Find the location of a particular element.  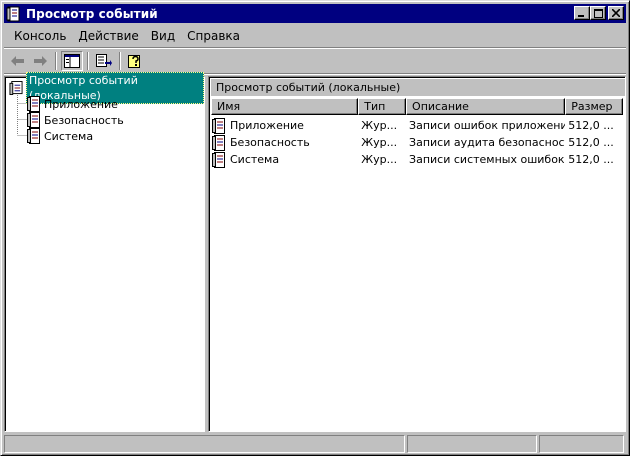

tree-item-system: Система is located at coordinates (60, 136).